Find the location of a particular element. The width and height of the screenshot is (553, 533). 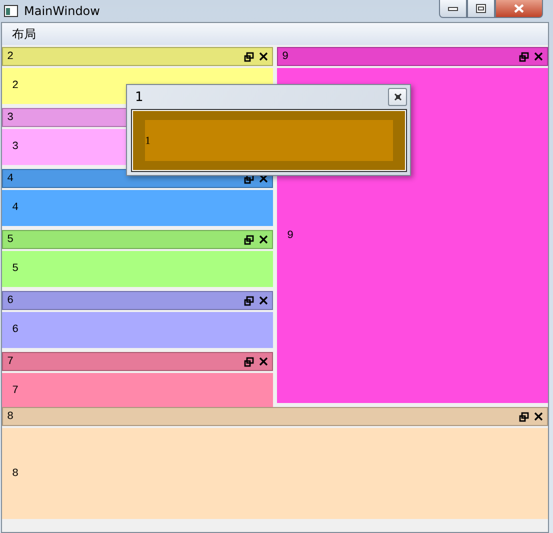

panel-title: 9 is located at coordinates (285, 56).